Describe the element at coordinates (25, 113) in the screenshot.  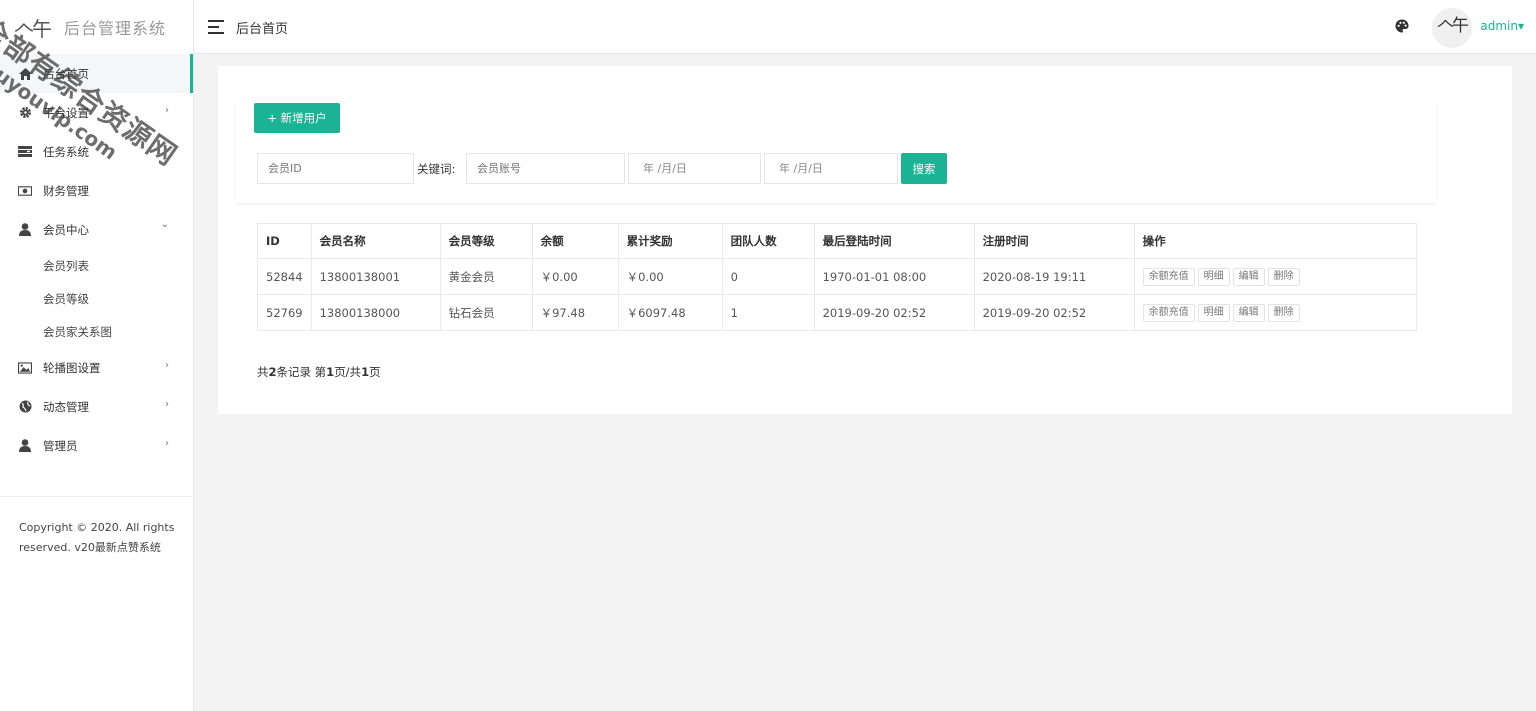
I see `gear-icon` at that location.